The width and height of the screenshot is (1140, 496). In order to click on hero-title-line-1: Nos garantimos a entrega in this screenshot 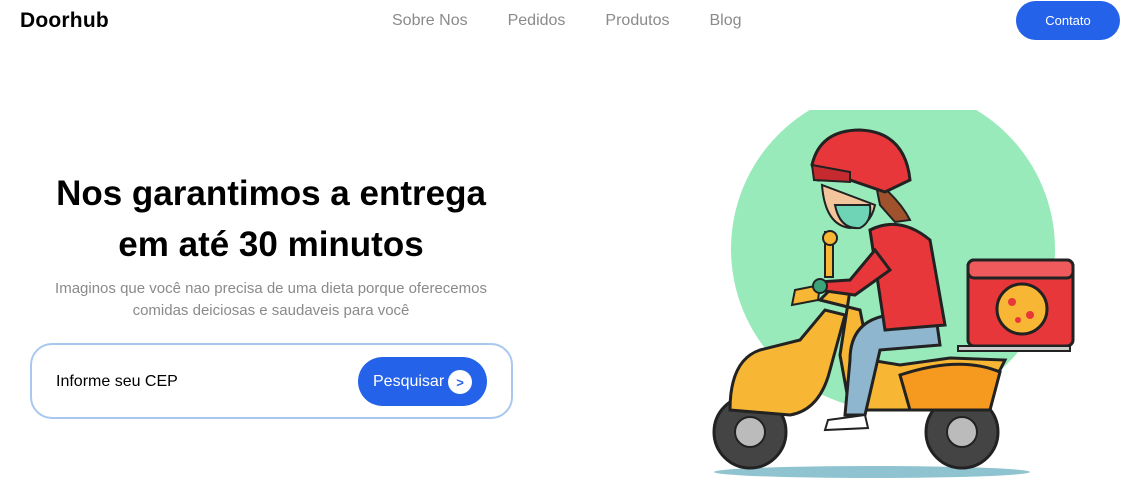, I will do `click(271, 193)`.